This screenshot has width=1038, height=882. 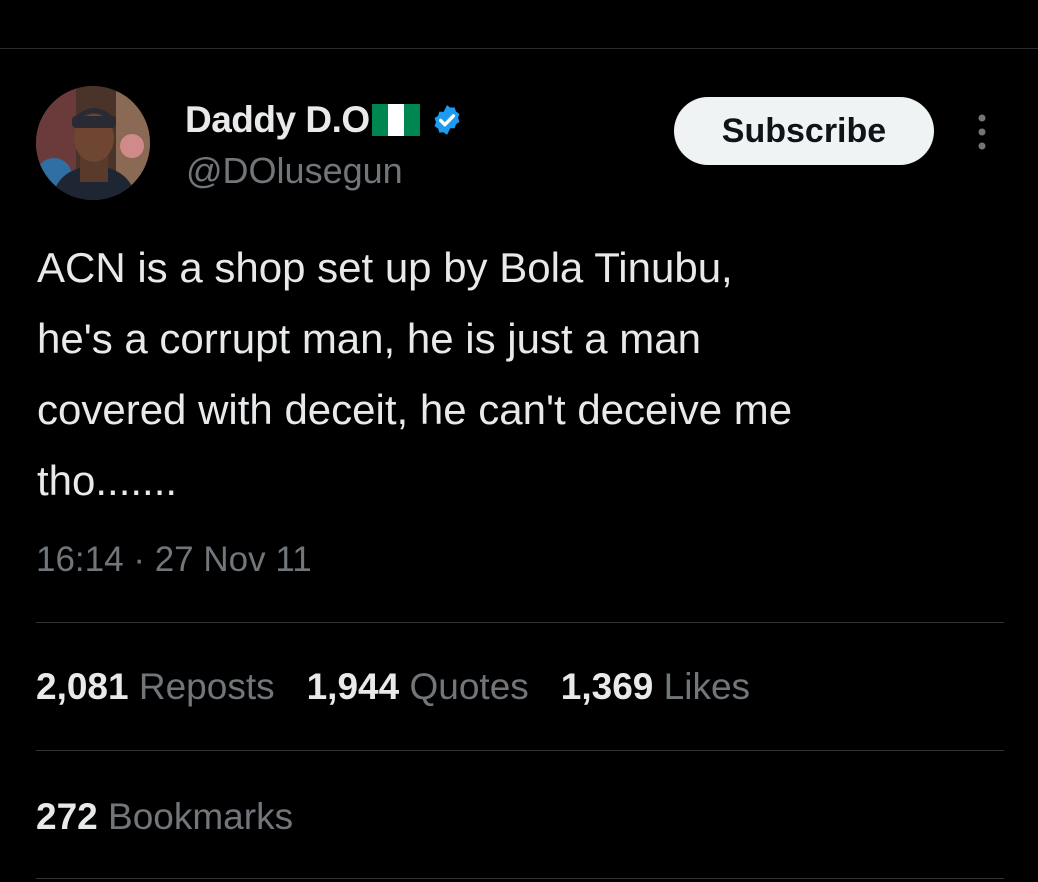 I want to click on tweet-date: 27 Nov 11, so click(x=233, y=559).